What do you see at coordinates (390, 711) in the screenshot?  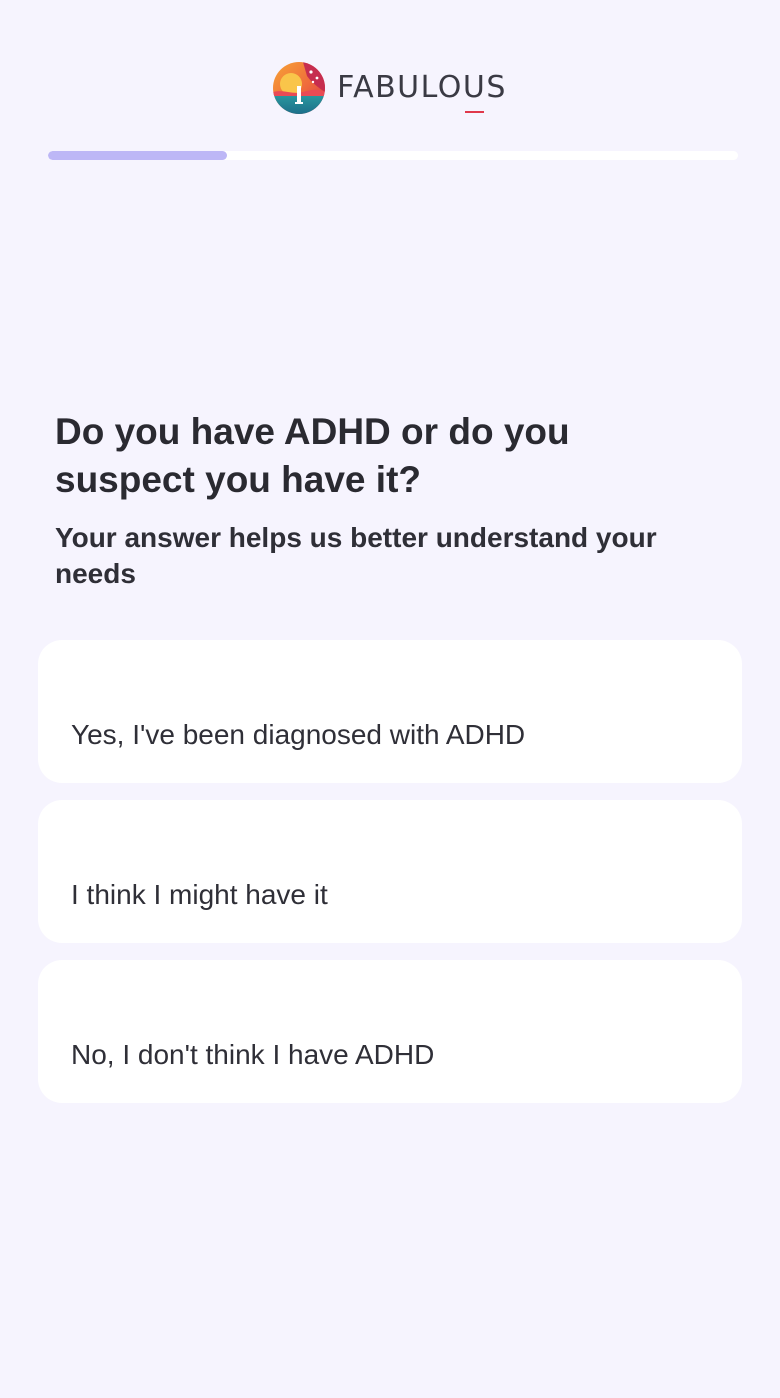 I see `option-diagnosed: Yes, I've been diagnosed with ADHD` at bounding box center [390, 711].